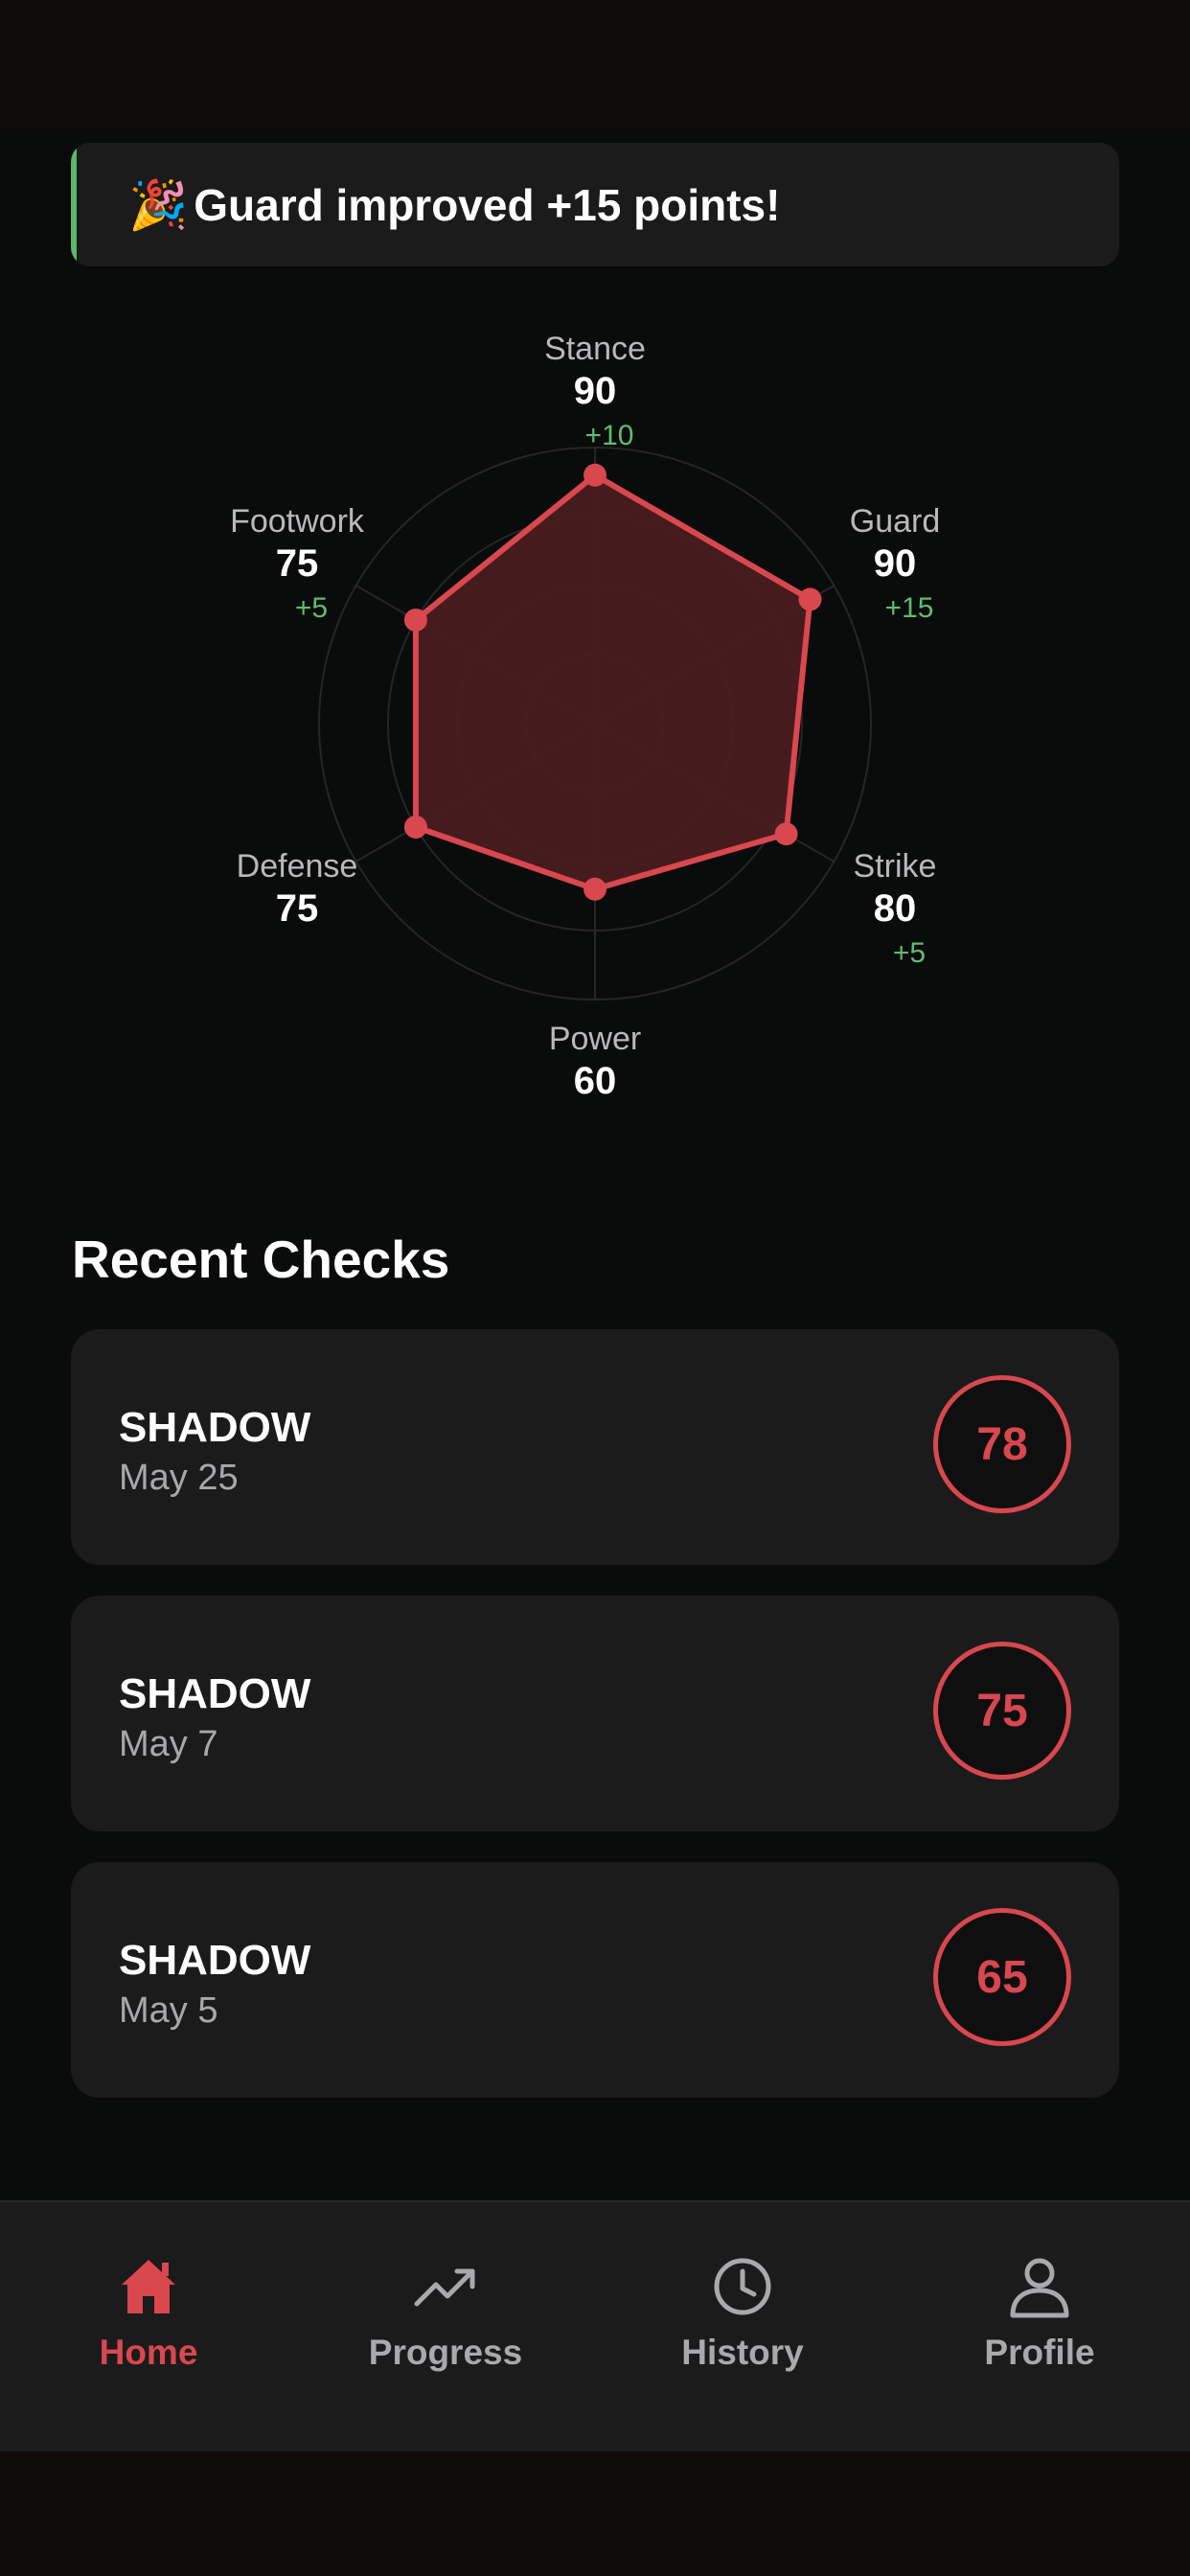  Describe the element at coordinates (910, 608) in the screenshot. I see `radar-axis-delta: +15` at that location.